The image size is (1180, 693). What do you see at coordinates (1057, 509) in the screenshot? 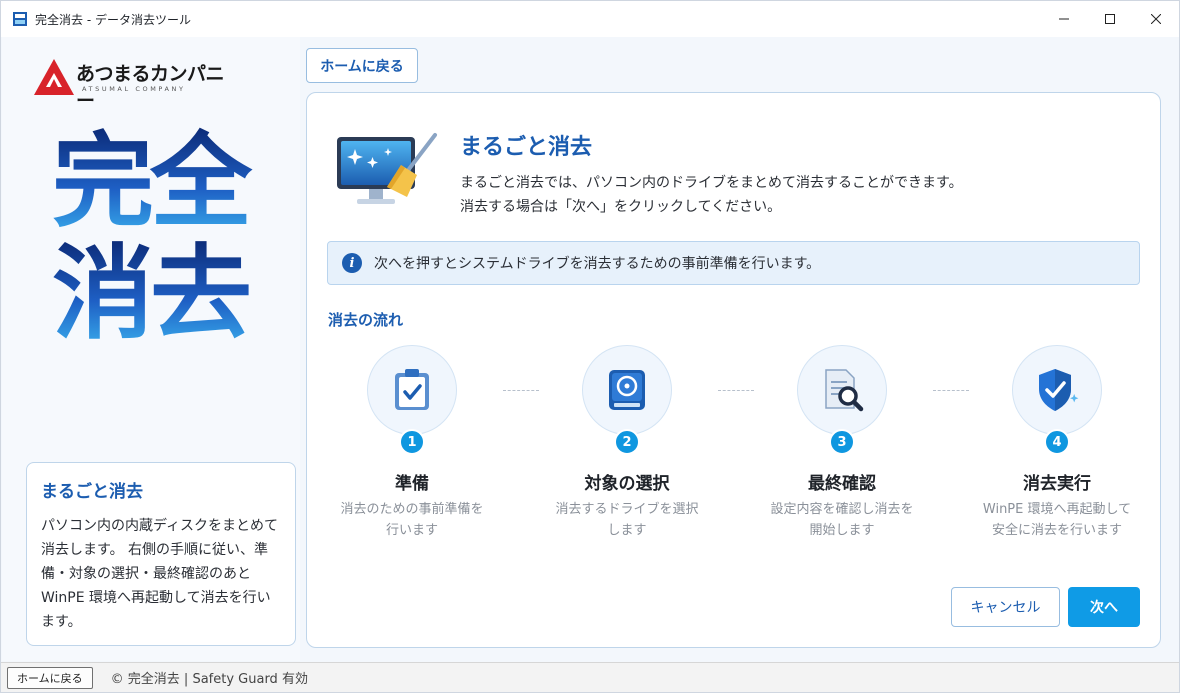
I see `step-description-line1: WinPE 環境へ再起動して` at bounding box center [1057, 509].